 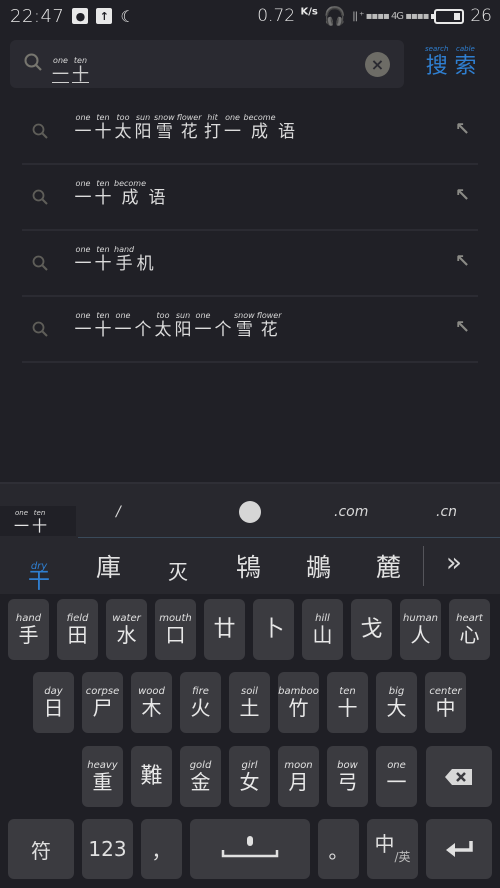 What do you see at coordinates (39, 581) in the screenshot?
I see `char: 干` at bounding box center [39, 581].